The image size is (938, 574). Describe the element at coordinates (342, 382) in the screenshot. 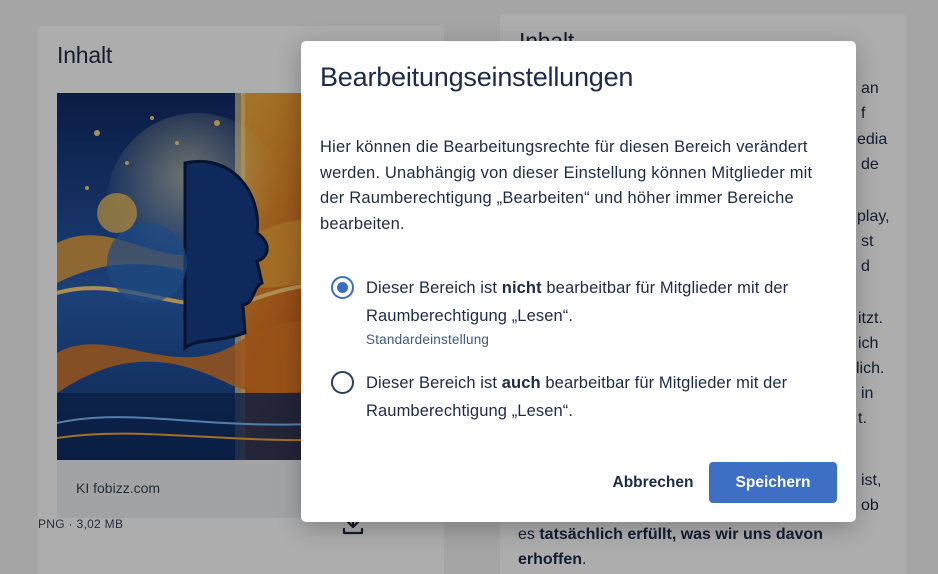

I see `radio-button-unselected` at that location.